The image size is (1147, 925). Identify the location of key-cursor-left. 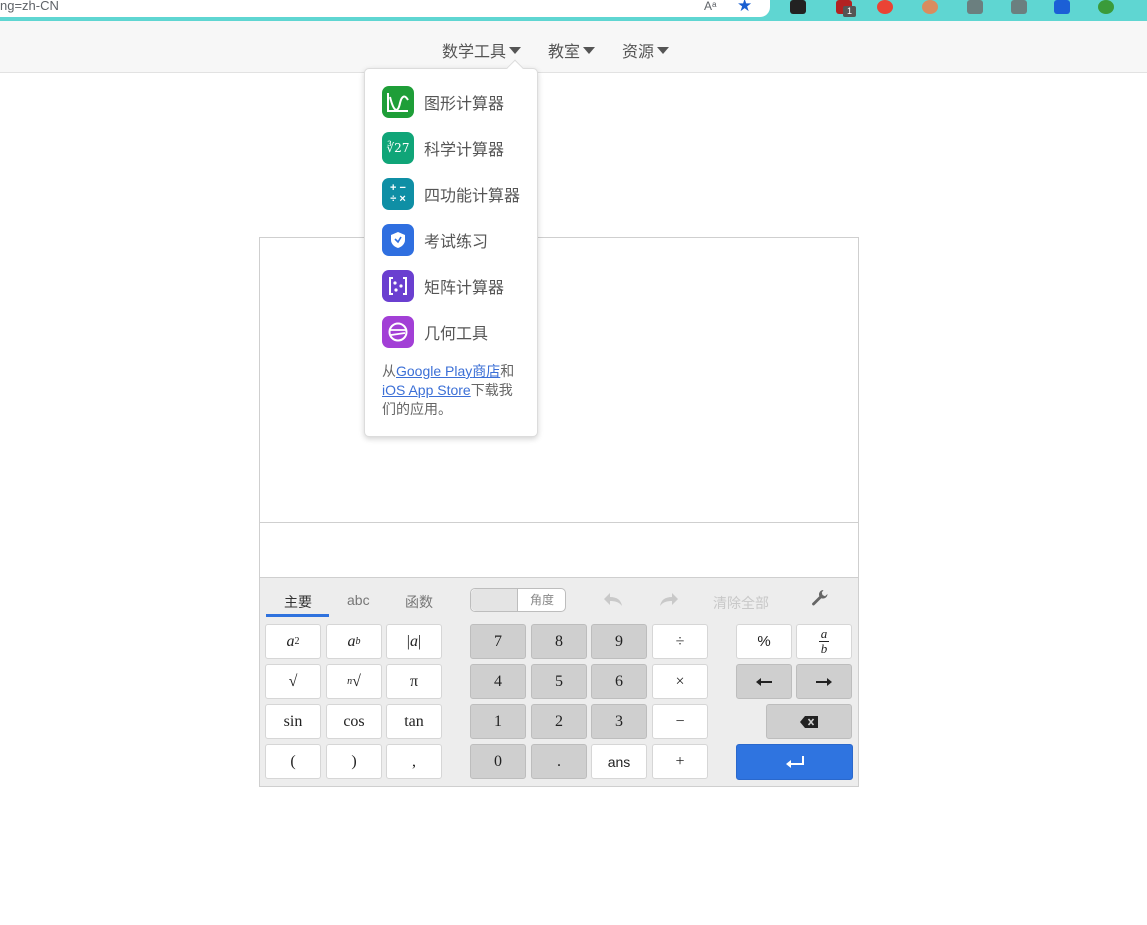
(764, 681).